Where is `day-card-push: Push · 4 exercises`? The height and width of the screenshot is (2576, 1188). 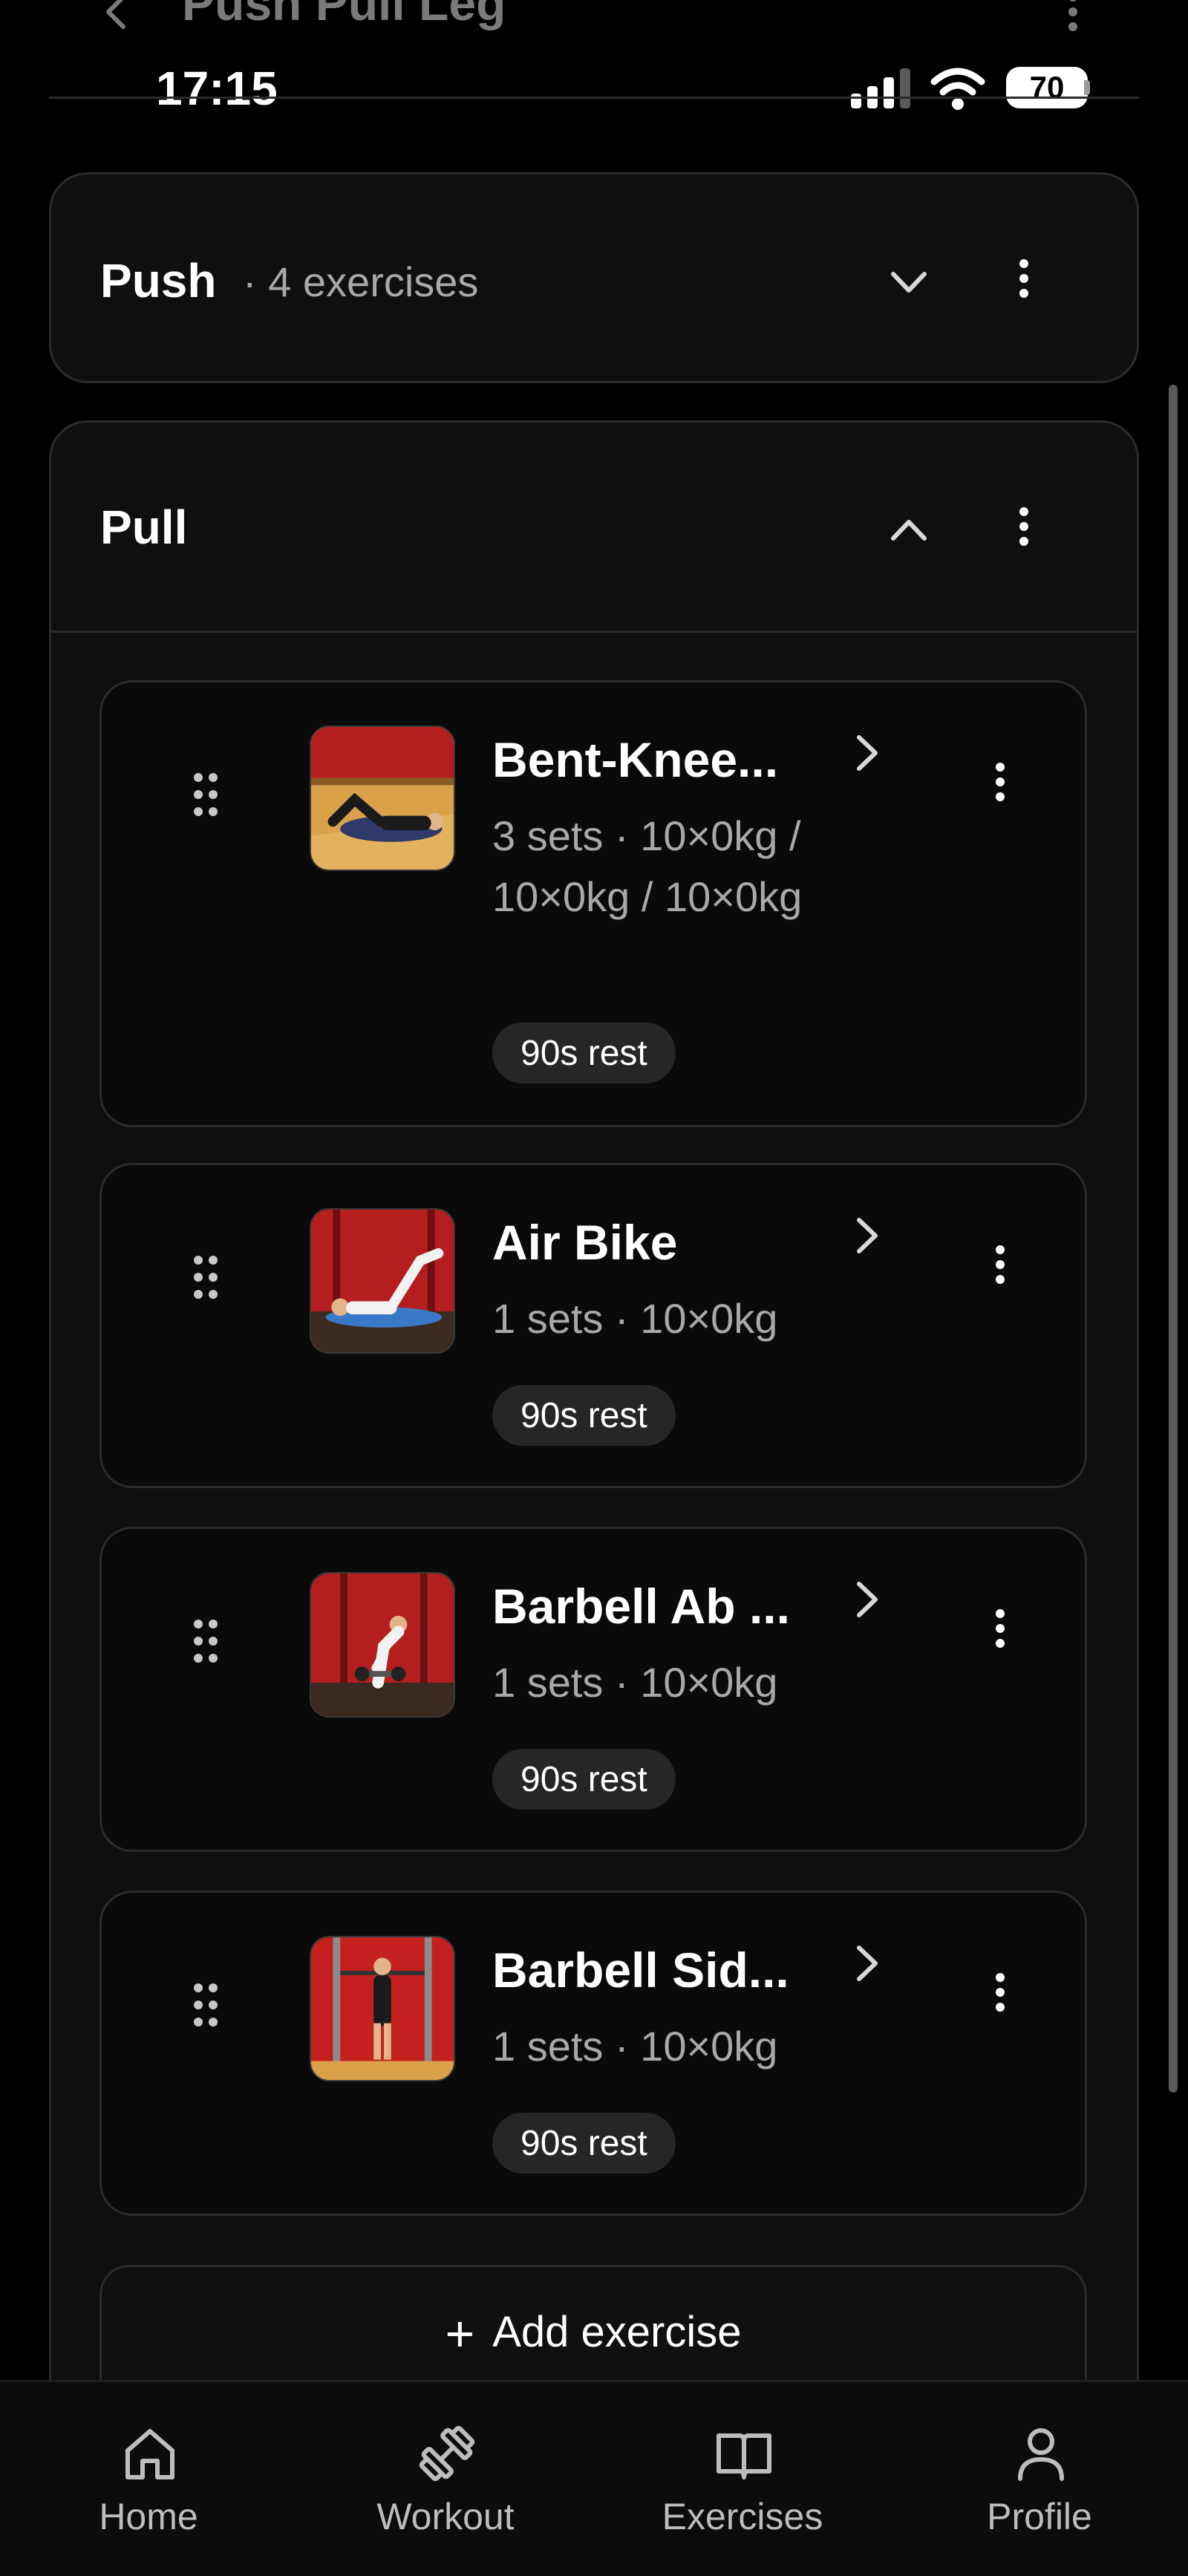
day-card-push: Push · 4 exercises is located at coordinates (594, 277).